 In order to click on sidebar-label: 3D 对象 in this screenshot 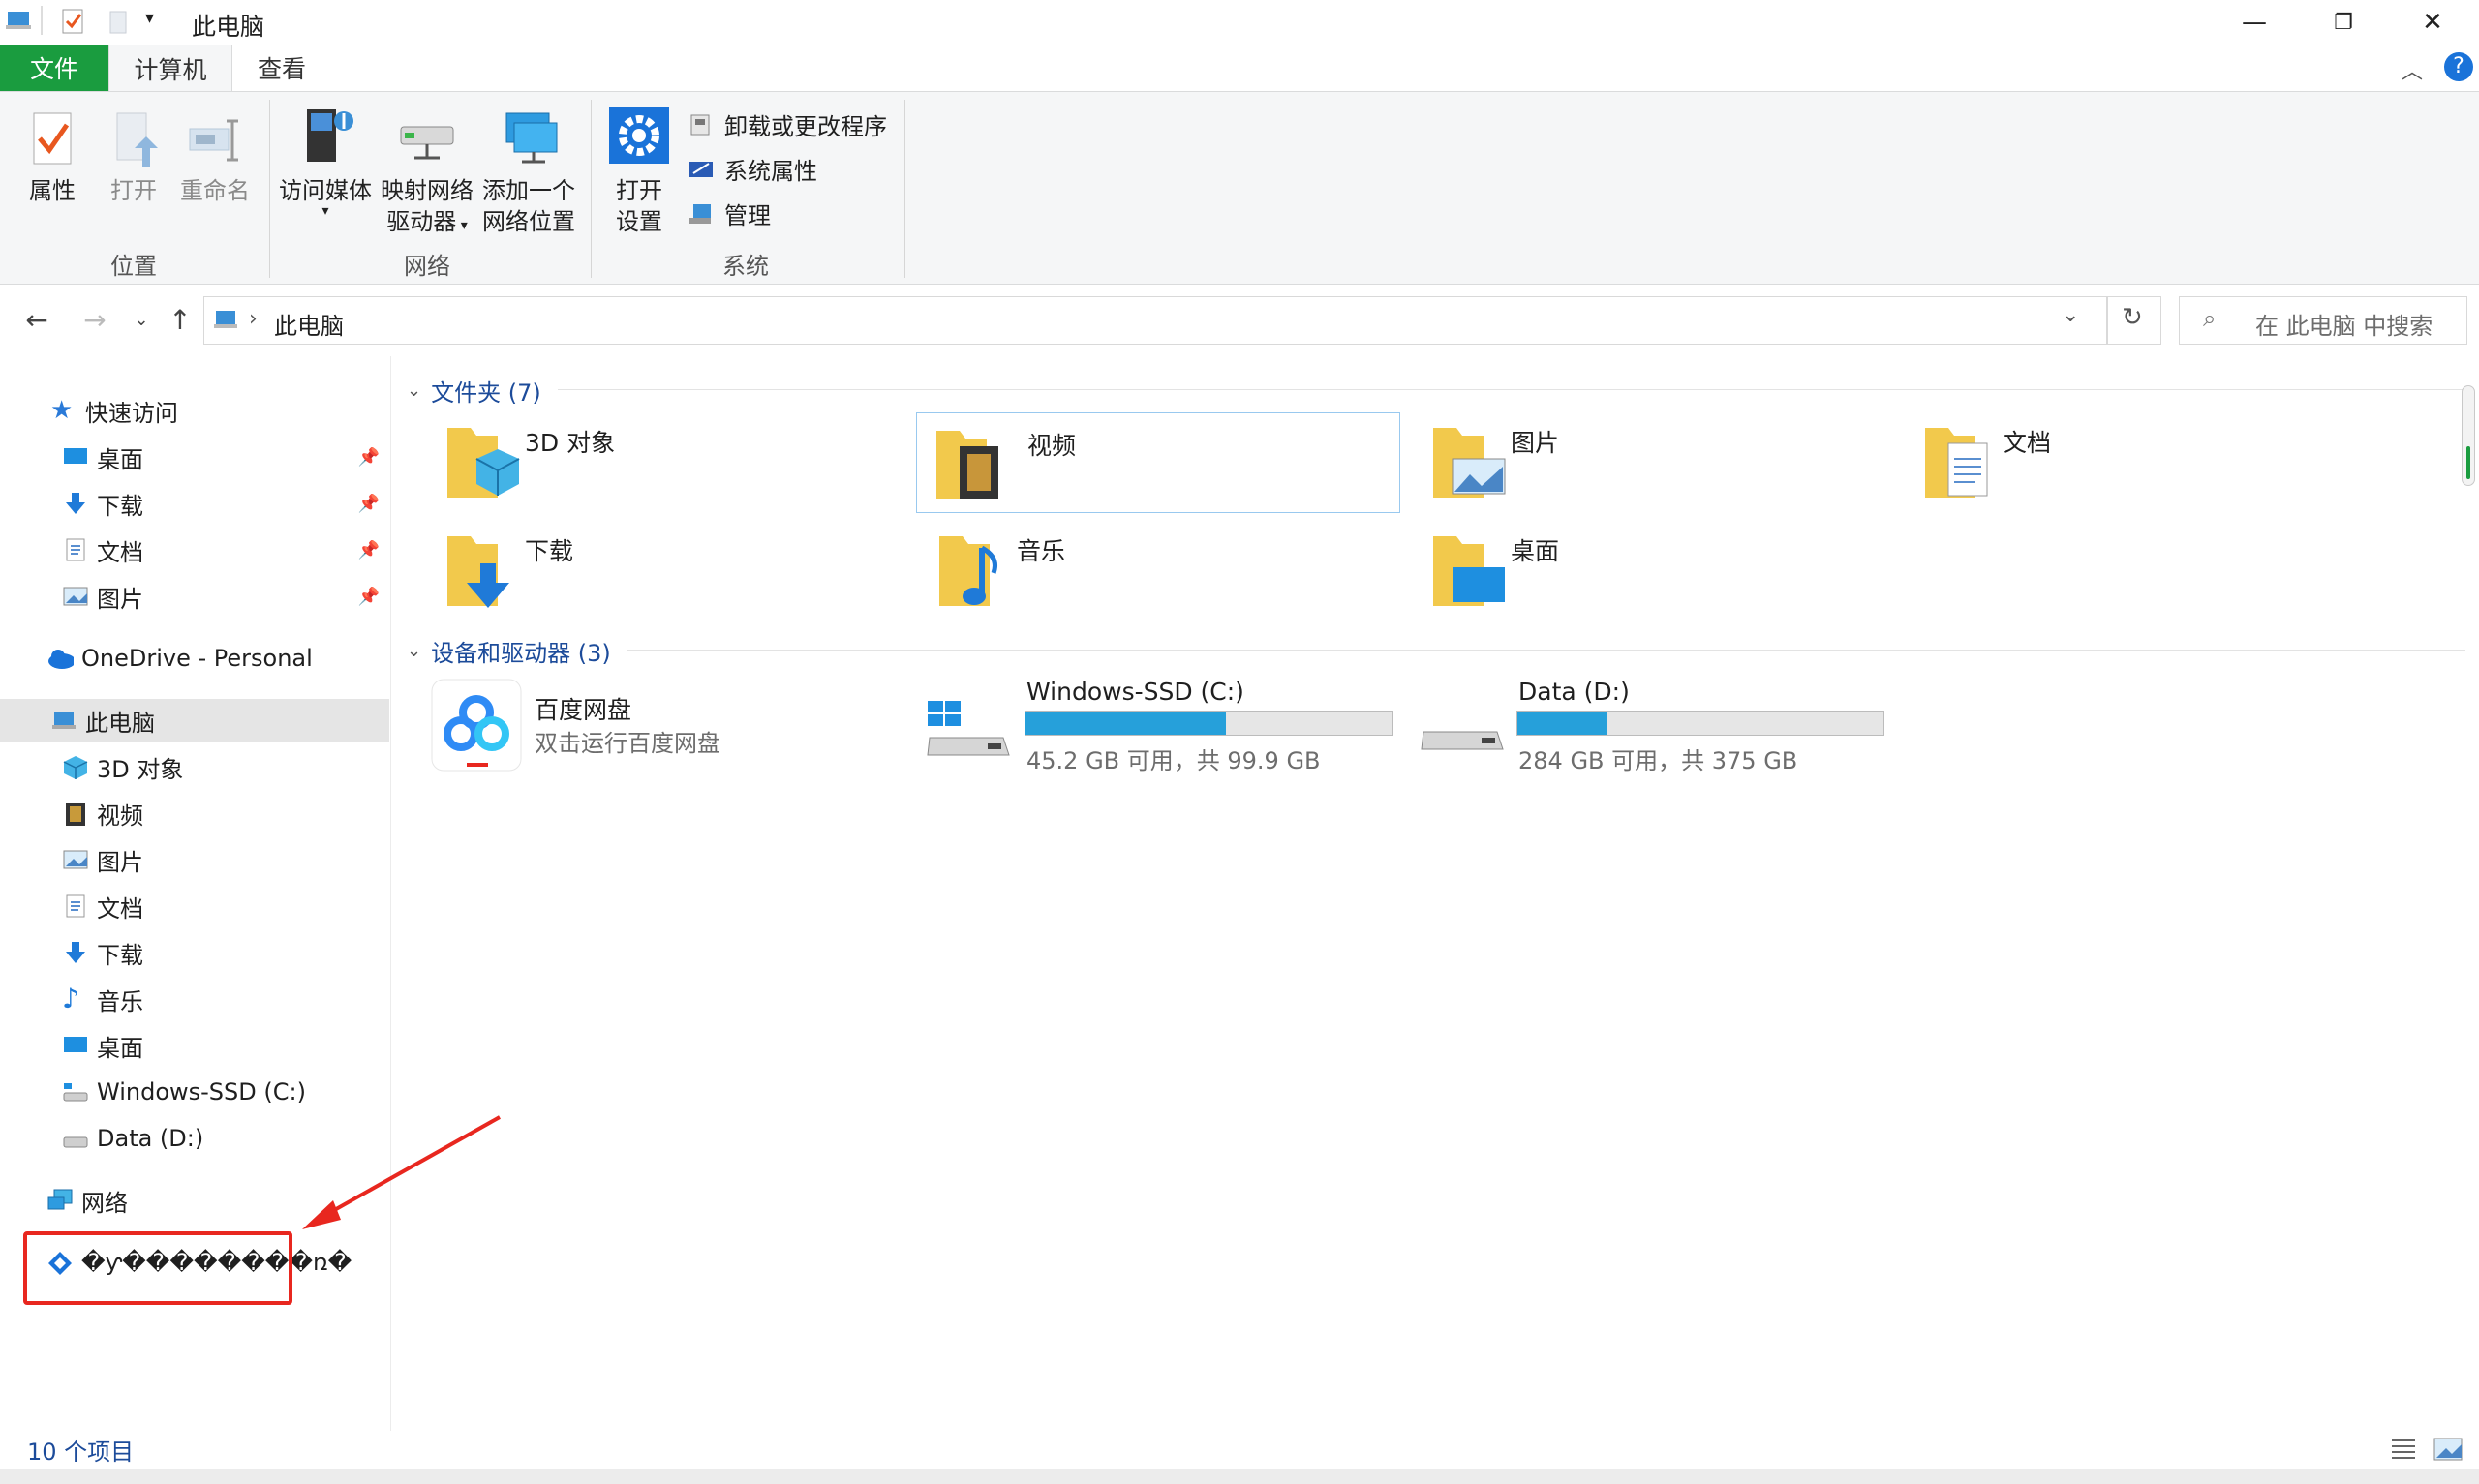, I will do `click(140, 769)`.